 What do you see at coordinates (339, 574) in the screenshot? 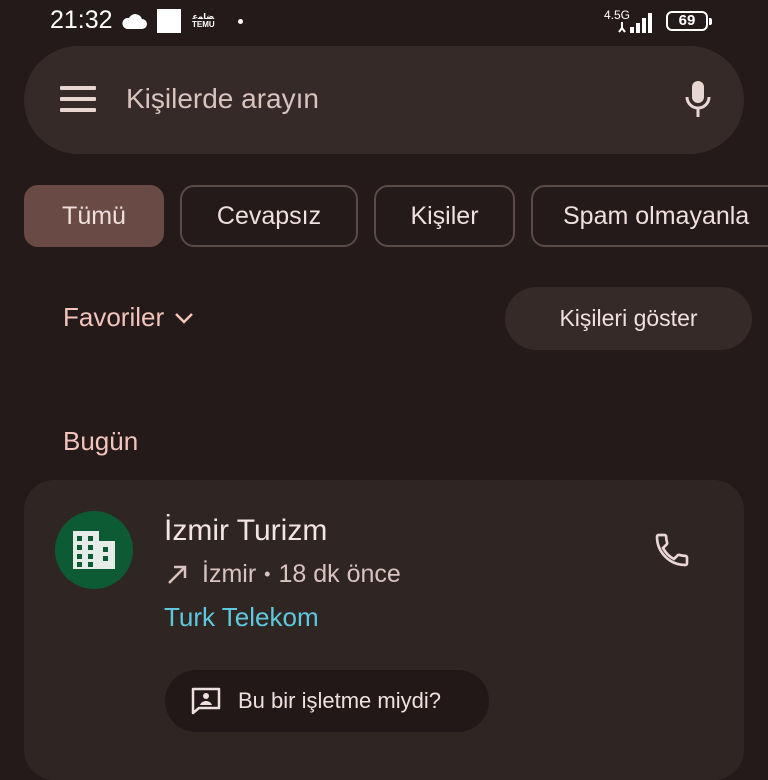
I see `call-time: 18 dk önce` at bounding box center [339, 574].